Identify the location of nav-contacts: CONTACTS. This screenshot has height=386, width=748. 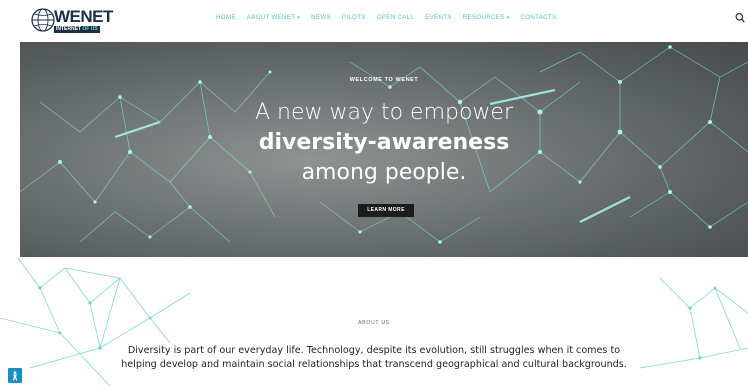
(538, 17).